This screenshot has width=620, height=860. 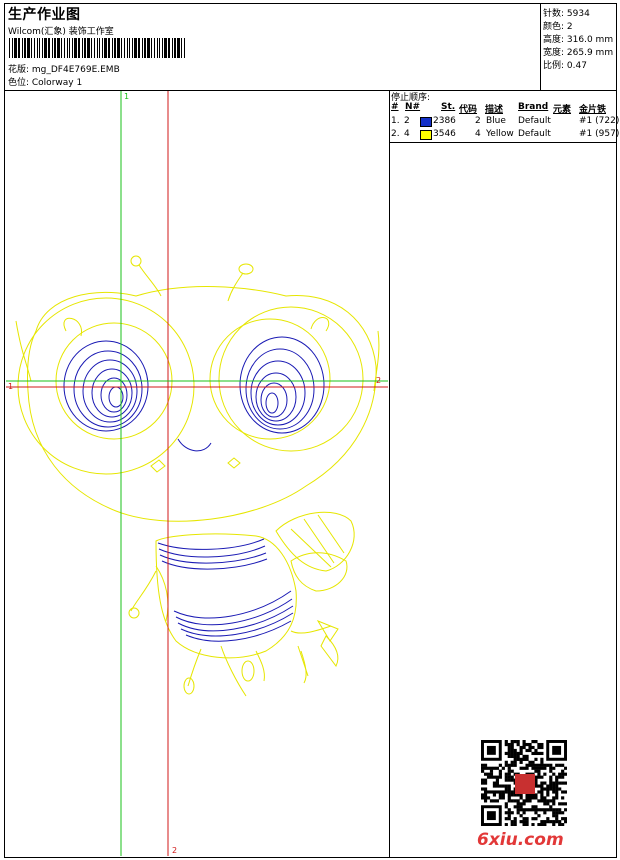 I want to click on barcode, so click(x=97, y=48).